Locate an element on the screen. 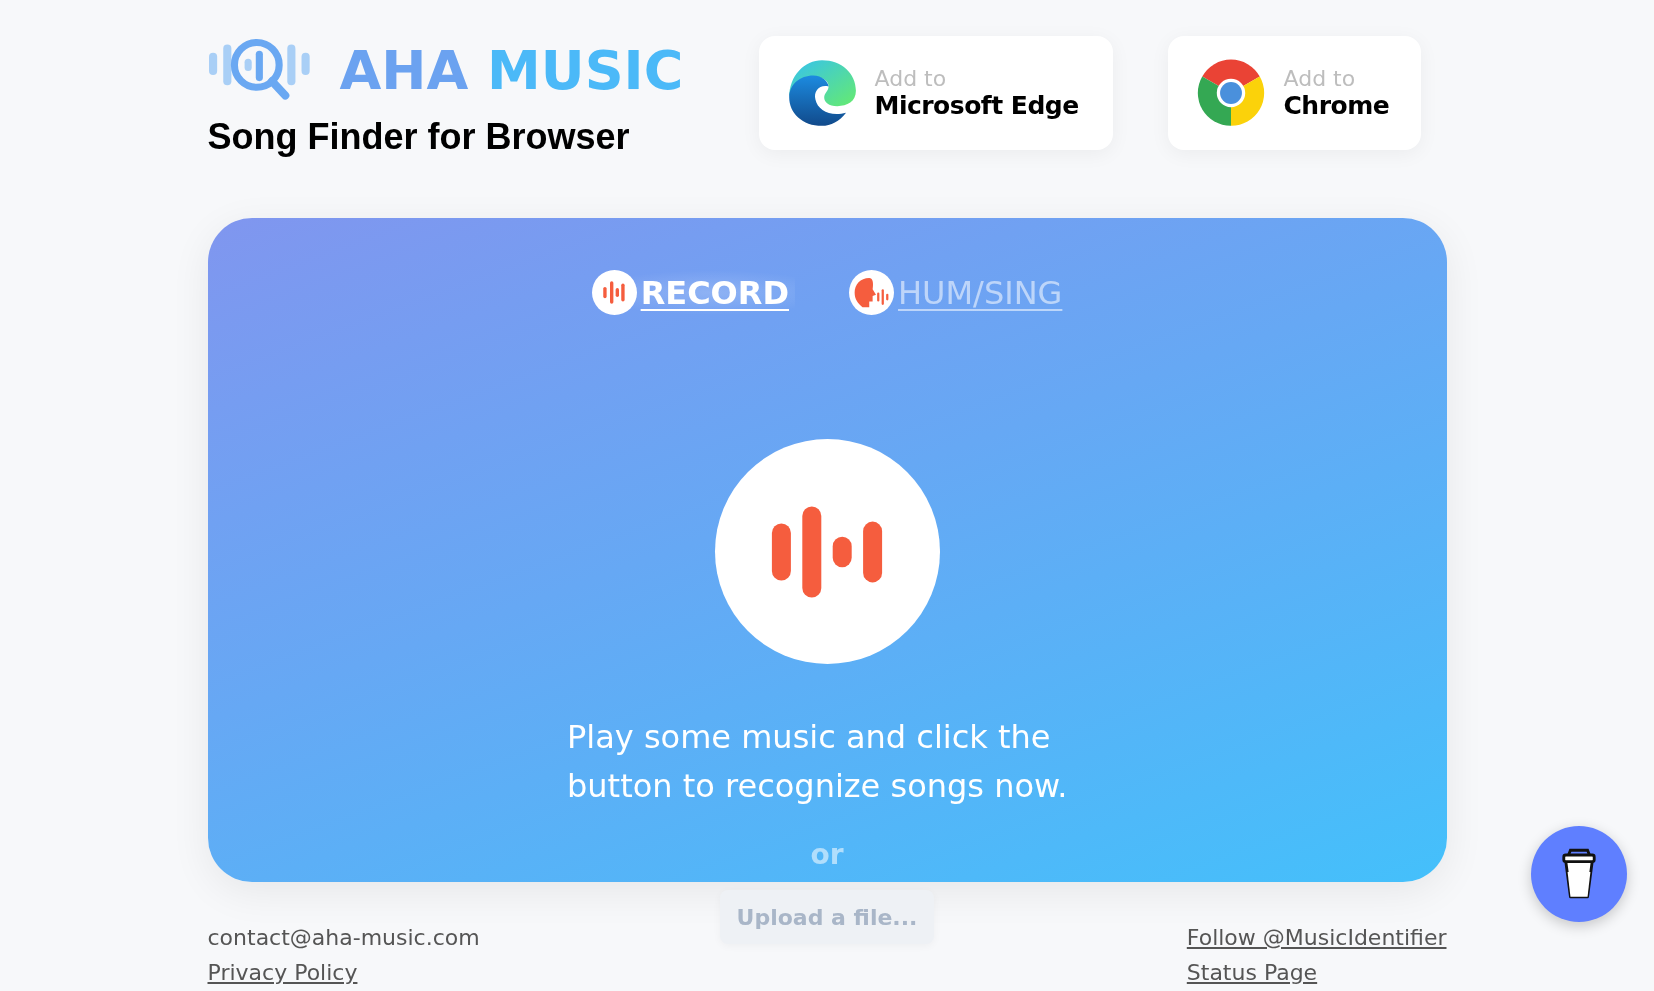 This screenshot has height=991, width=1654. footer-link: Status Page is located at coordinates (1316, 973).